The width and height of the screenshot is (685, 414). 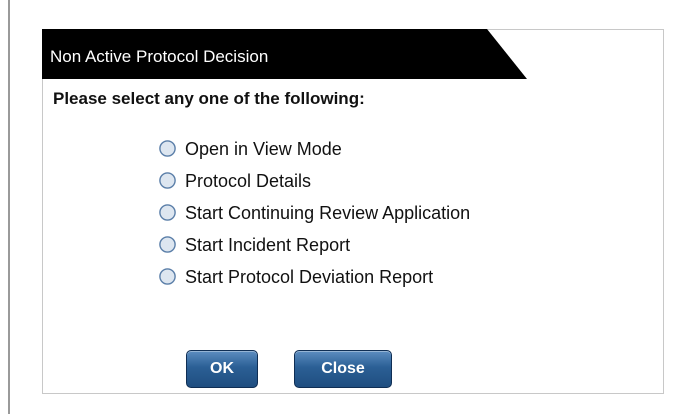 I want to click on option-protocol-details: Protocol Details, so click(x=314, y=187).